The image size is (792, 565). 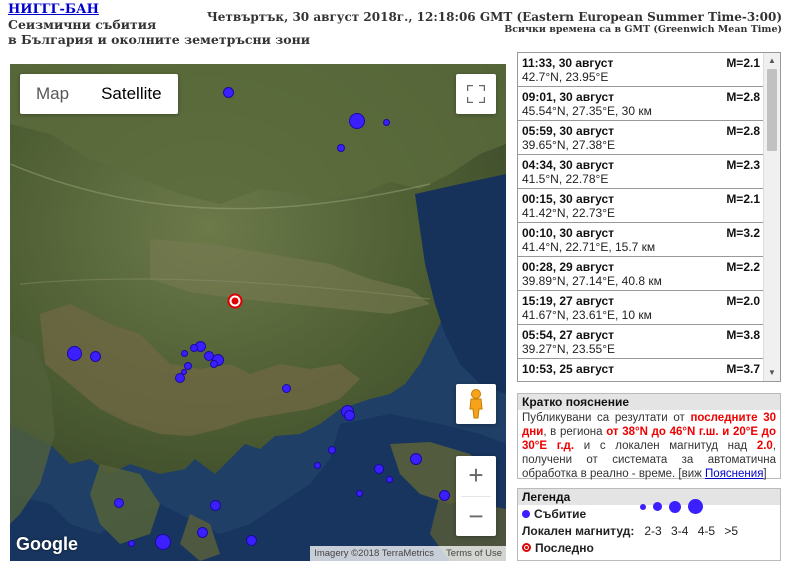 I want to click on event-list-item: 04:34, 30 август M=2.3 41.5°N, 22.78°E, so click(x=641, y=172).